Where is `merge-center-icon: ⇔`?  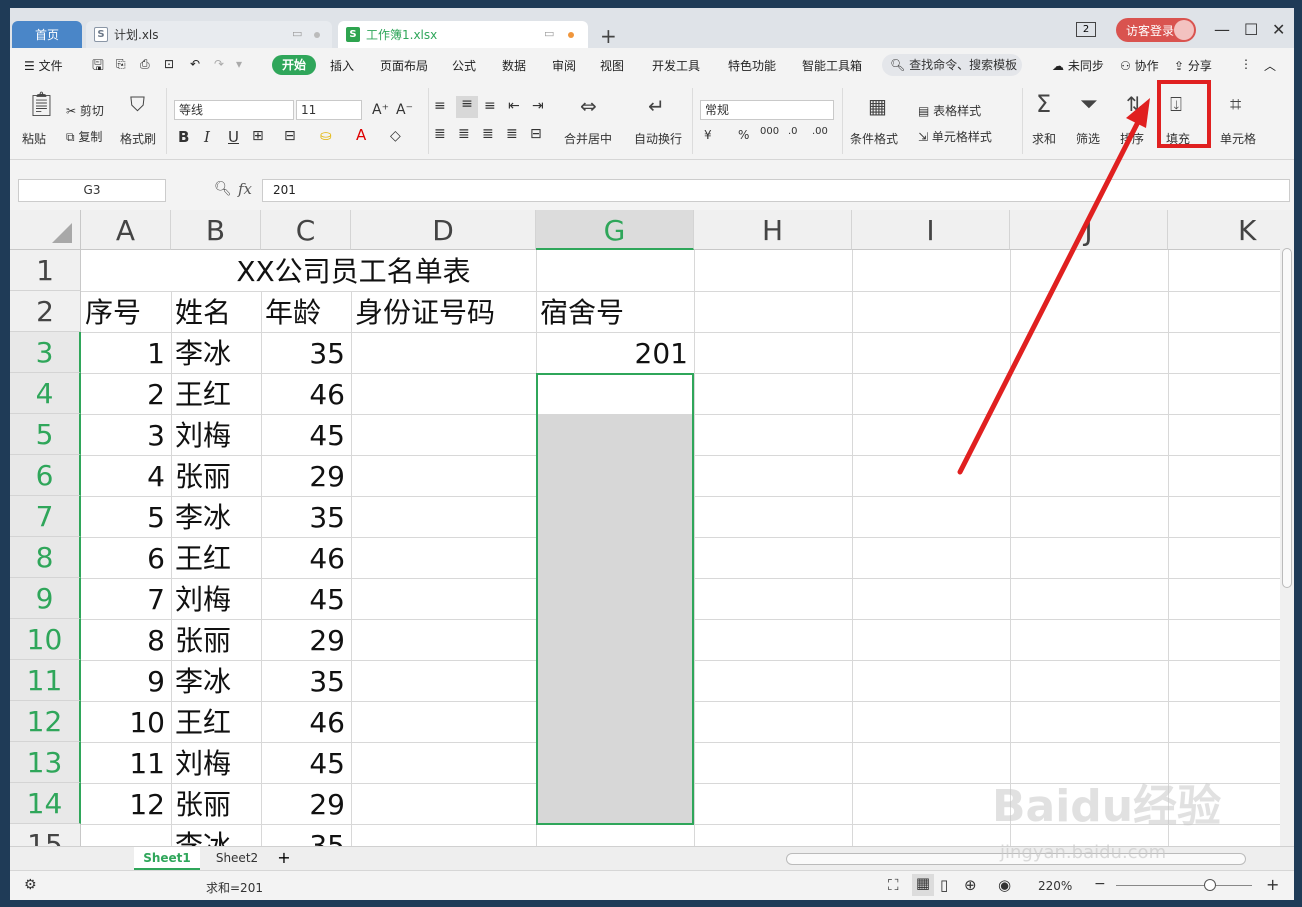
merge-center-icon: ⇔ is located at coordinates (588, 106).